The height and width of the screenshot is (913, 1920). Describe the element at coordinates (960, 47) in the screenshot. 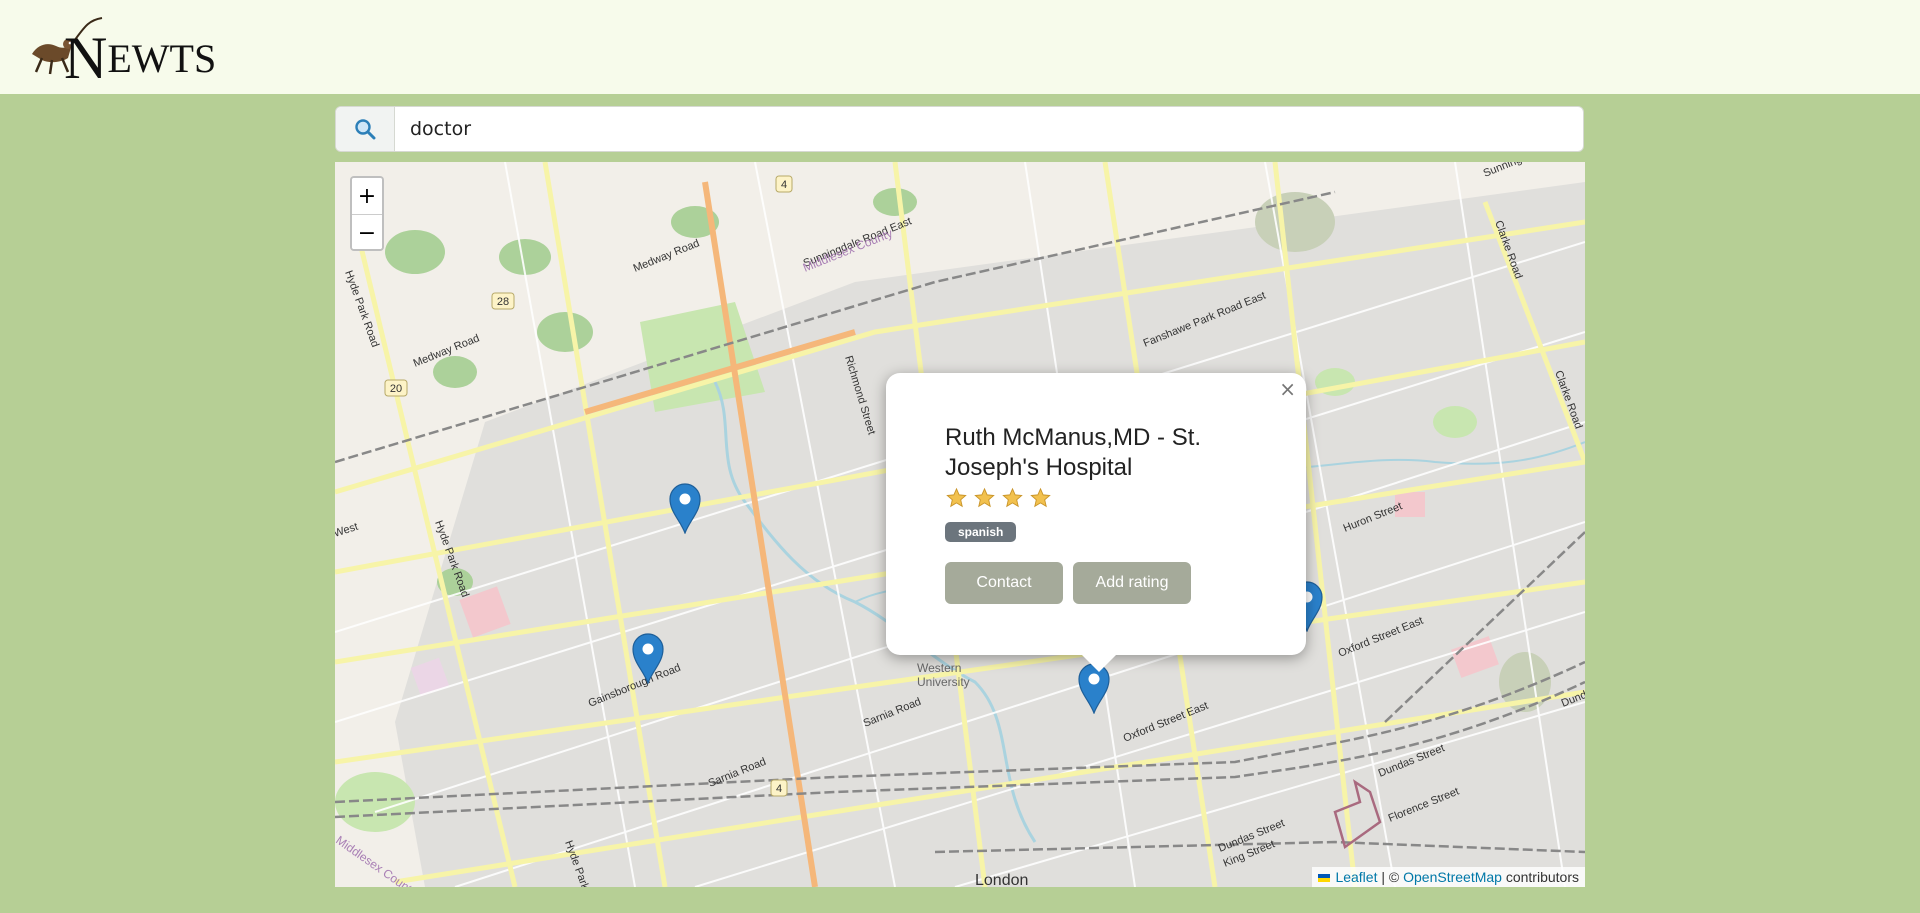

I see `header: NEWTS` at that location.